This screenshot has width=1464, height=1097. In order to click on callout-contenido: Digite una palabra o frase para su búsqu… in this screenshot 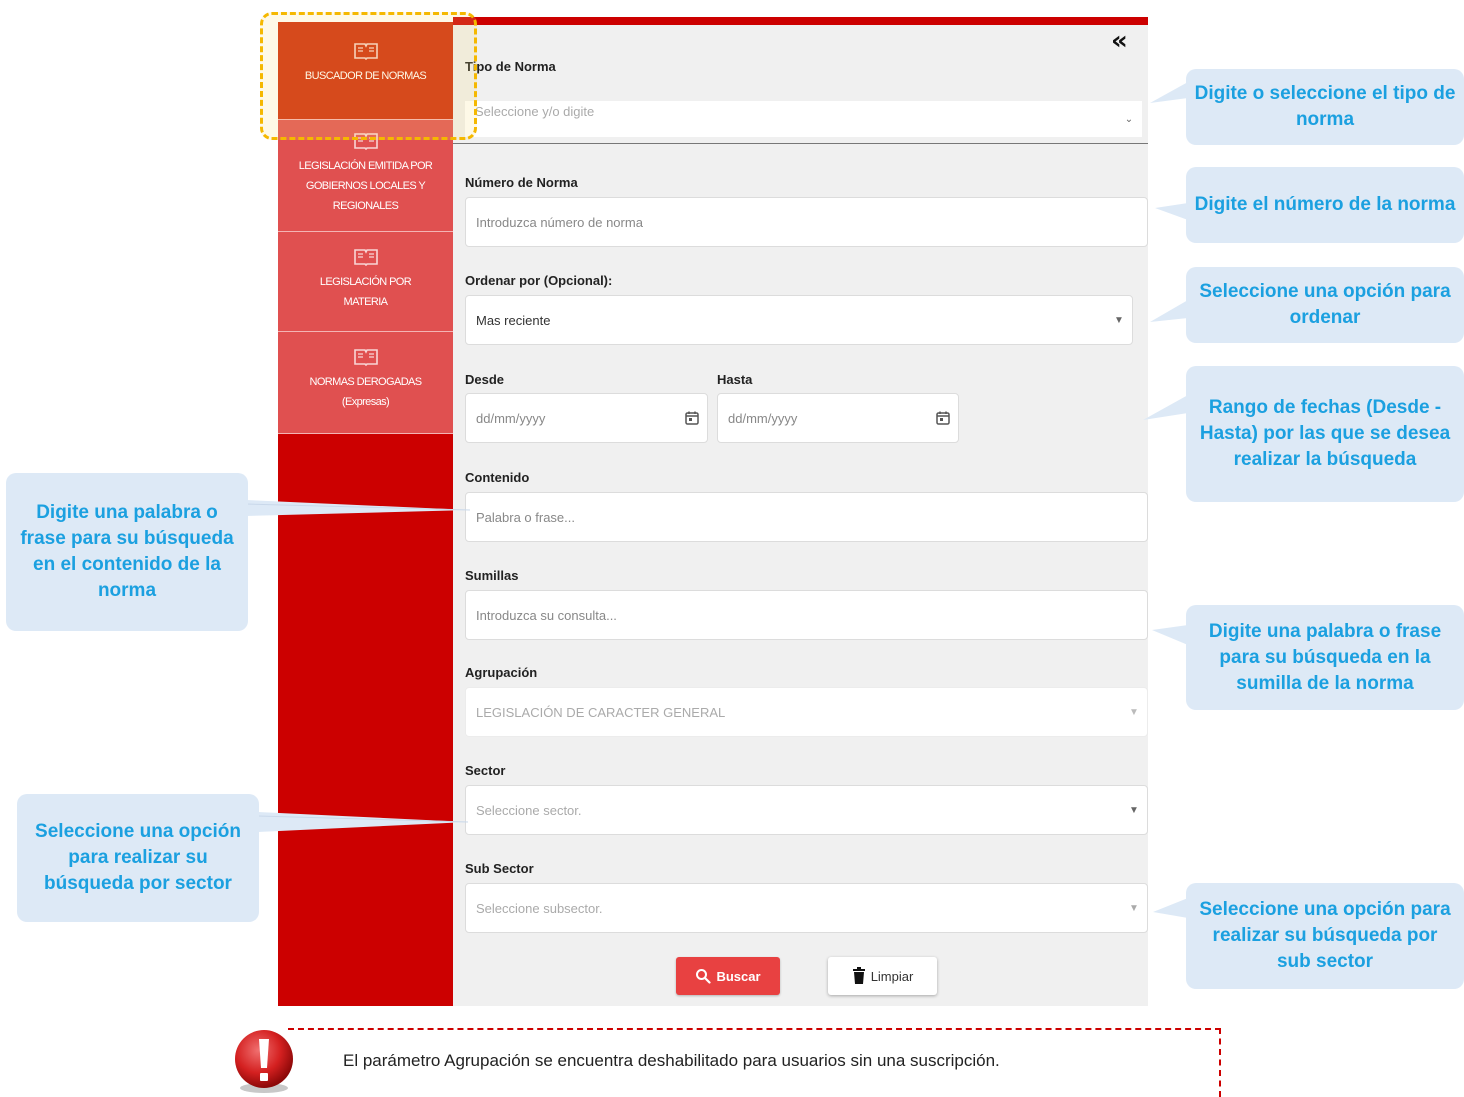, I will do `click(127, 552)`.